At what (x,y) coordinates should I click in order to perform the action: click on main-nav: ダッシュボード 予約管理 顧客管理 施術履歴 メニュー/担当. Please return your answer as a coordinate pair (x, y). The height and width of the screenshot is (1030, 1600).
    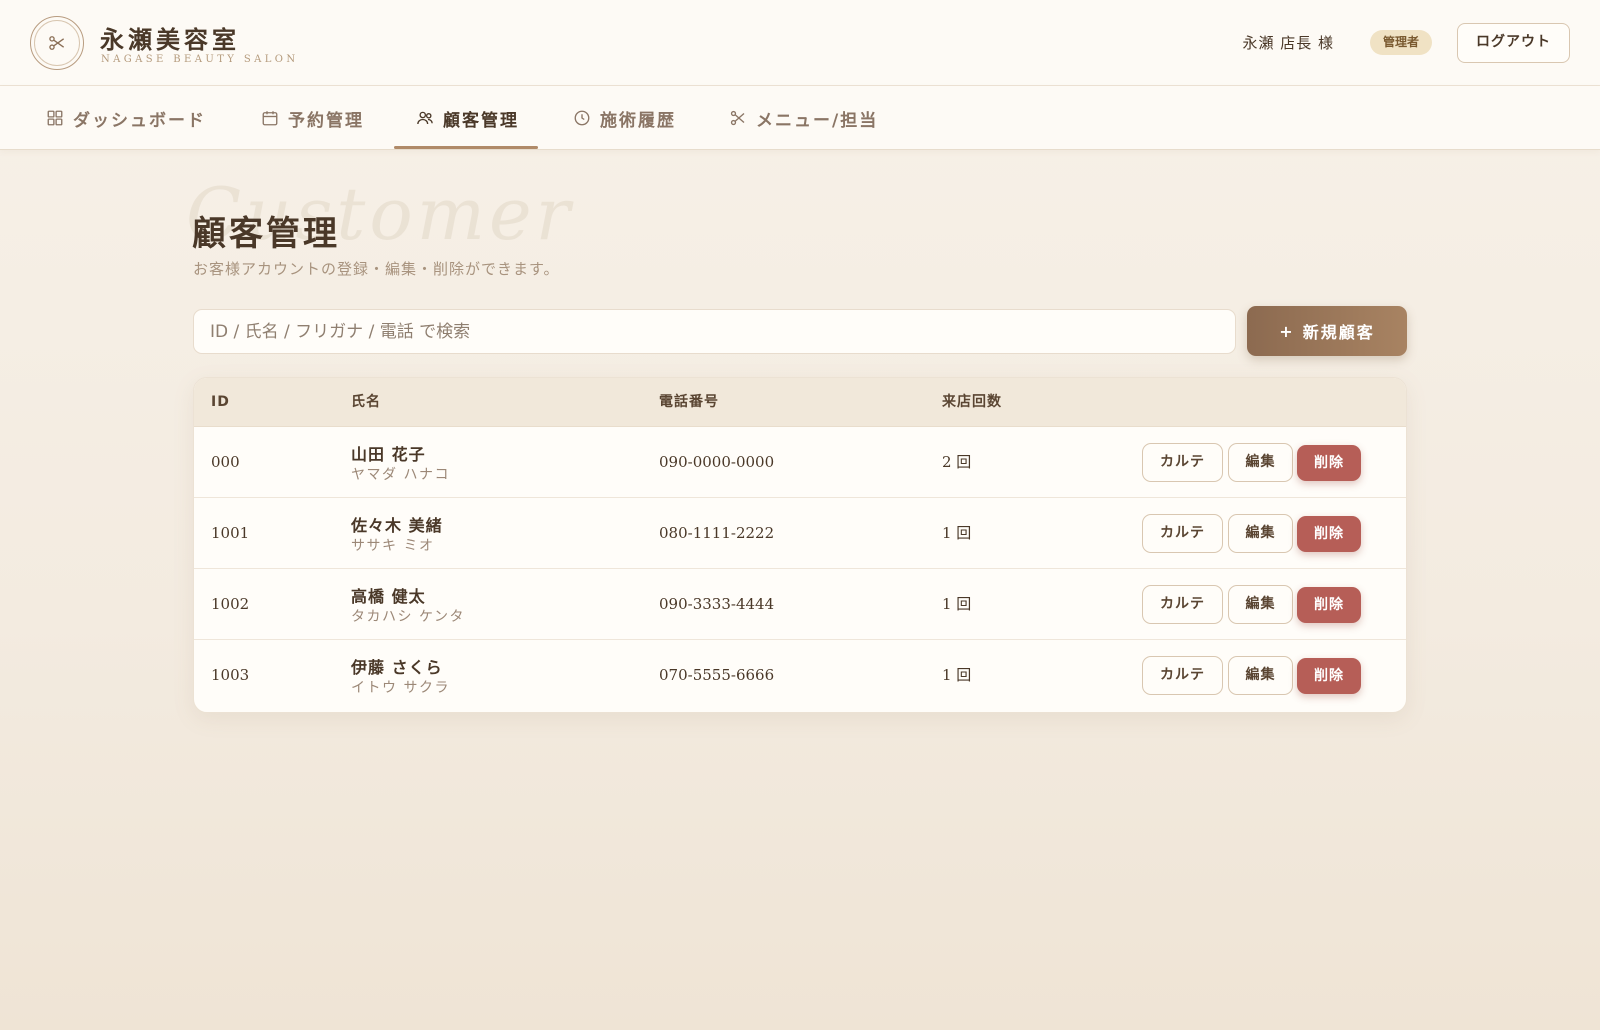
    Looking at the image, I should click on (800, 118).